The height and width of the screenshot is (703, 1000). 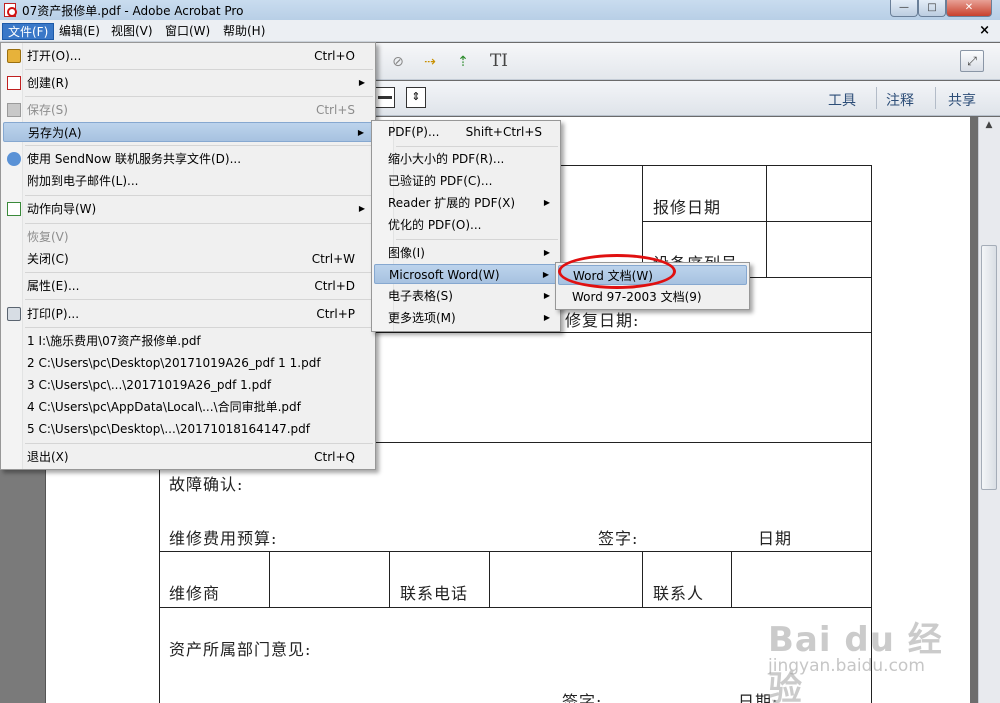 I want to click on form-vendor-label: 维修商, so click(x=195, y=593).